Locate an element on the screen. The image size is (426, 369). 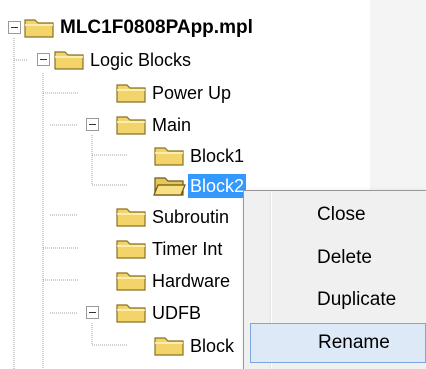
tree-node-timer-interrupts: Timer Int is located at coordinates (169, 249).